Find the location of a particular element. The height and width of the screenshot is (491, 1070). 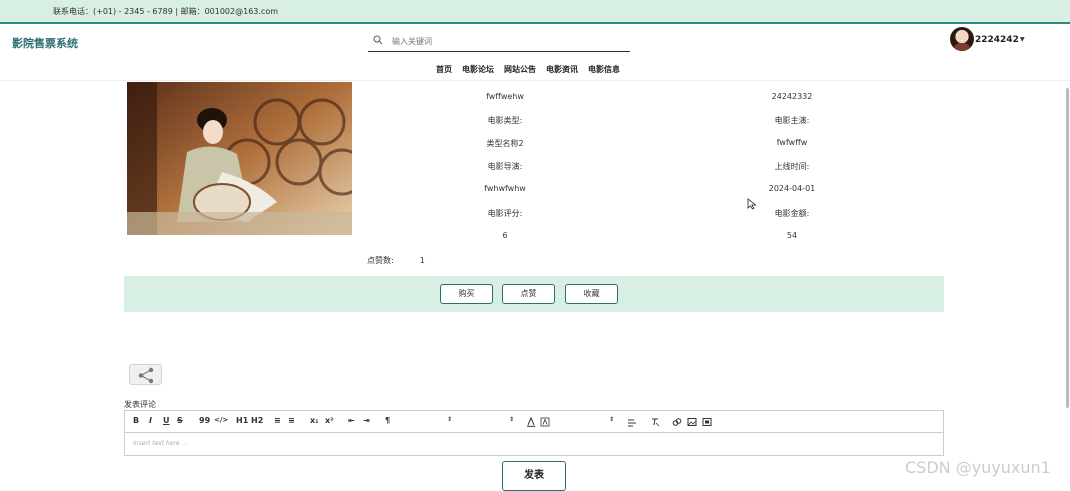

mouse-cursor-icon is located at coordinates (752, 204).